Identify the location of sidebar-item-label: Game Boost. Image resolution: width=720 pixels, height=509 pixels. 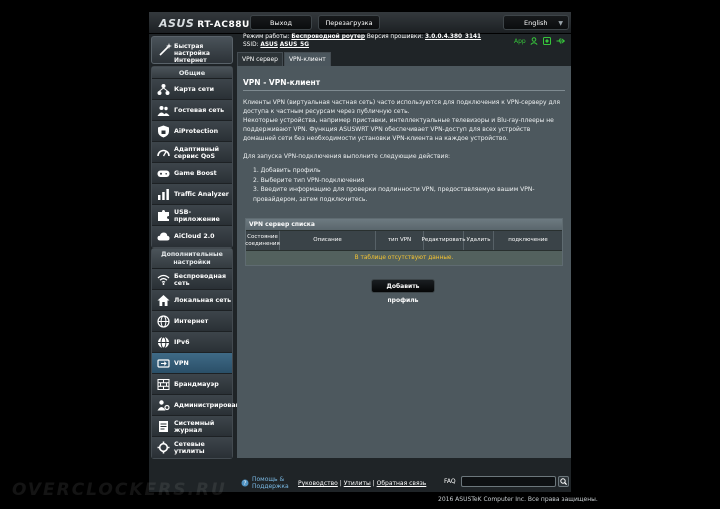
(195, 173).